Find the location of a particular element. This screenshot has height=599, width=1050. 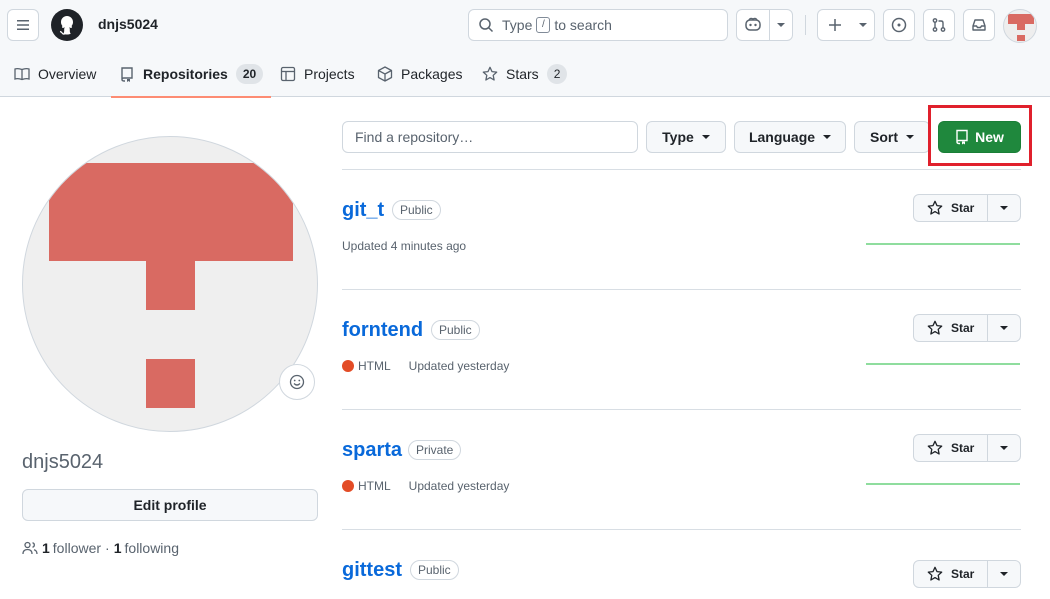

copilot-dropdown-button is located at coordinates (781, 25).